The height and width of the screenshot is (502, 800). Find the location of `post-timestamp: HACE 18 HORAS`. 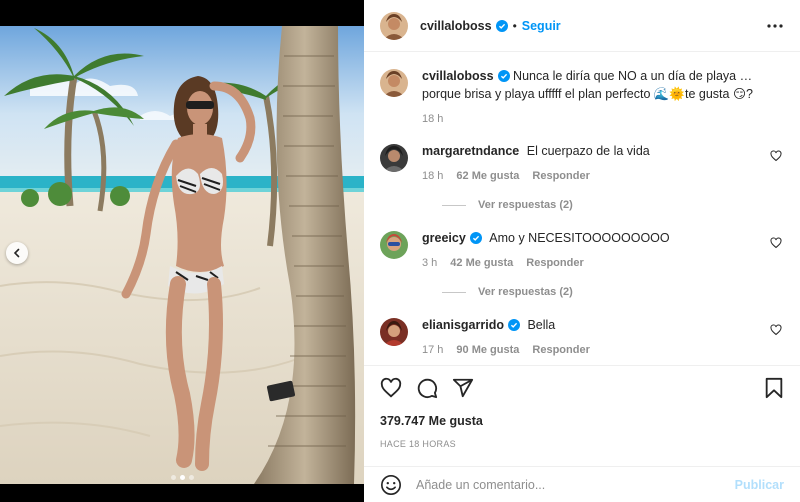

post-timestamp: HACE 18 HORAS is located at coordinates (582, 444).